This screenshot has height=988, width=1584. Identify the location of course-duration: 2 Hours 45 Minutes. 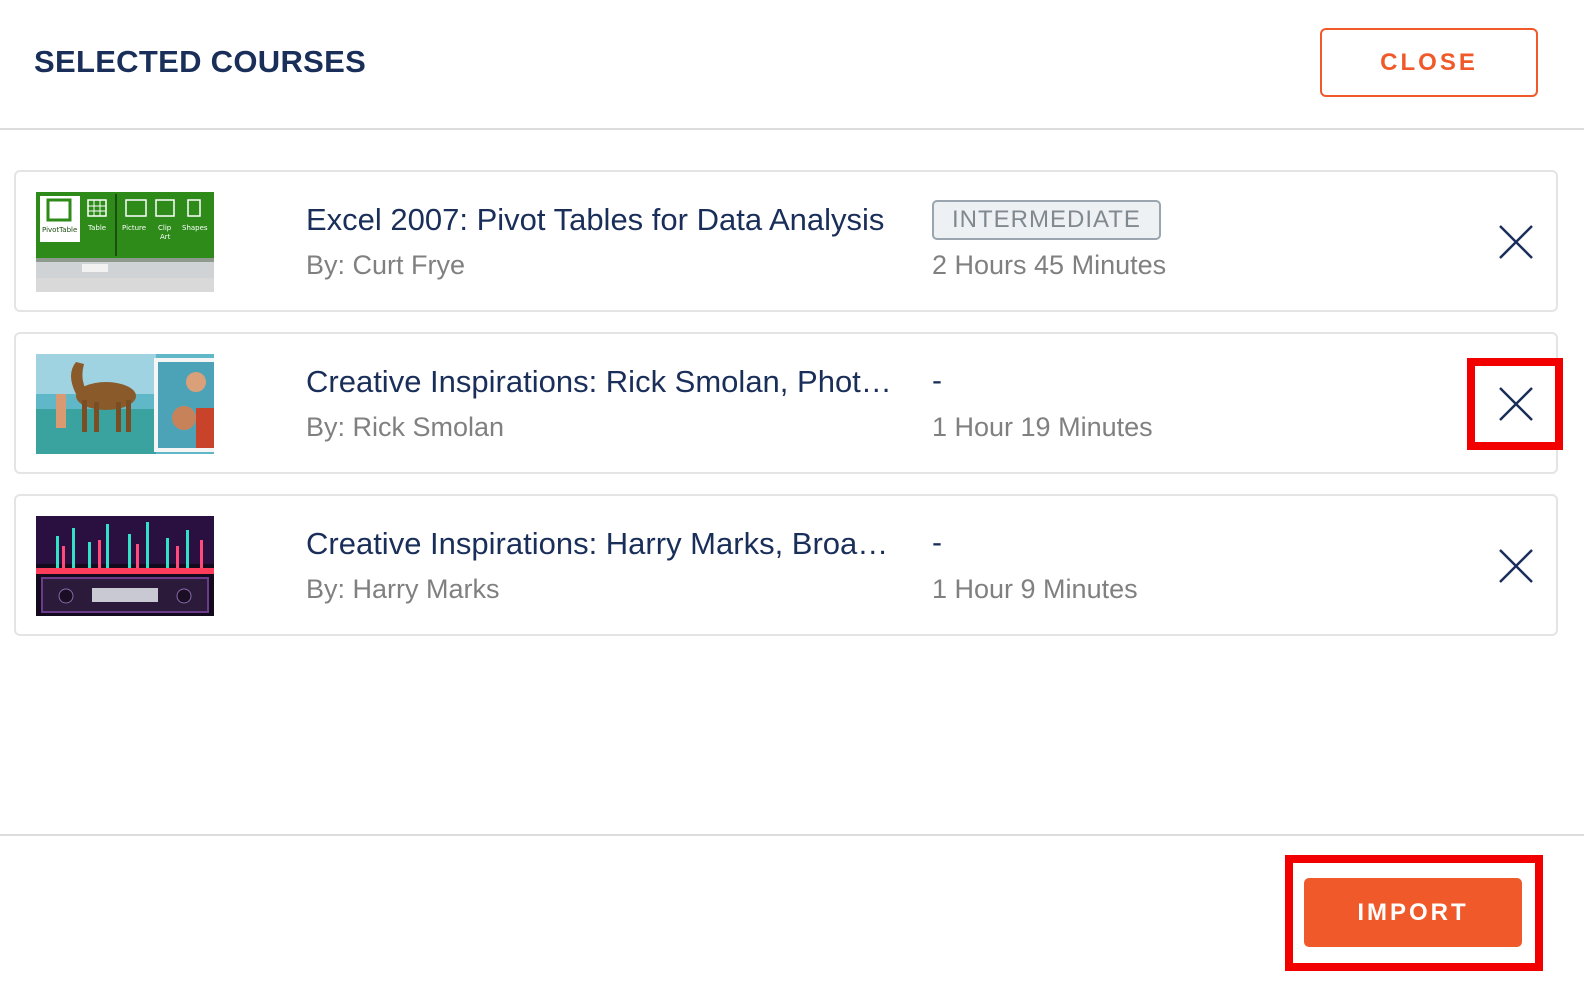
(1049, 265).